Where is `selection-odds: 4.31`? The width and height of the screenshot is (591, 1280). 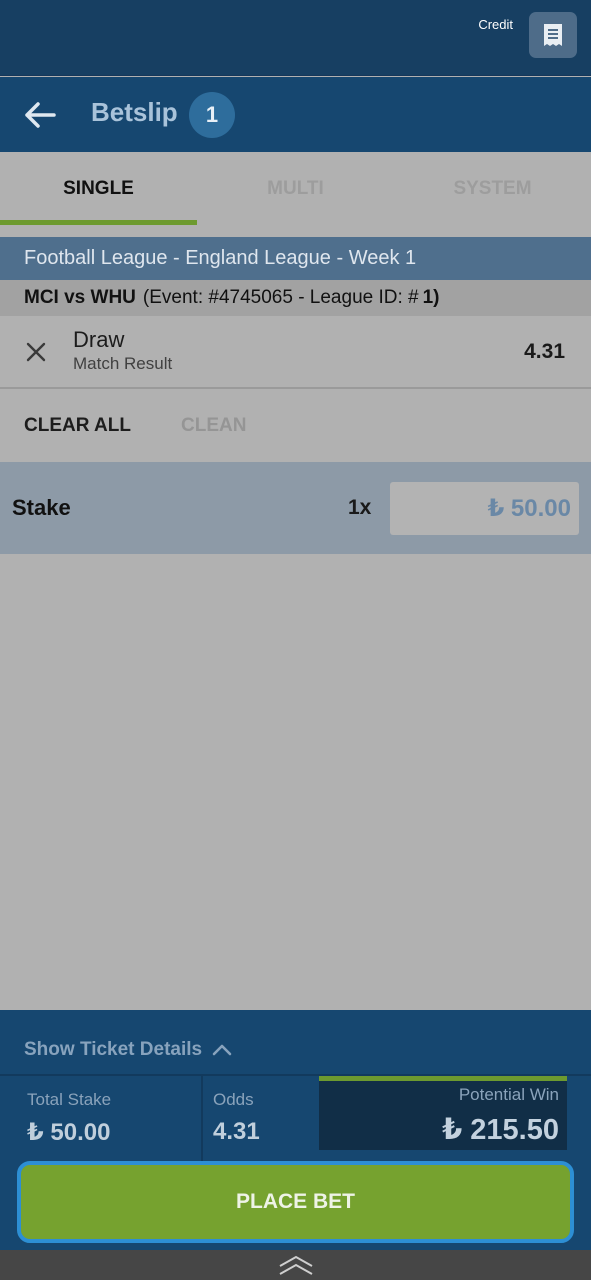
selection-odds: 4.31 is located at coordinates (544, 351).